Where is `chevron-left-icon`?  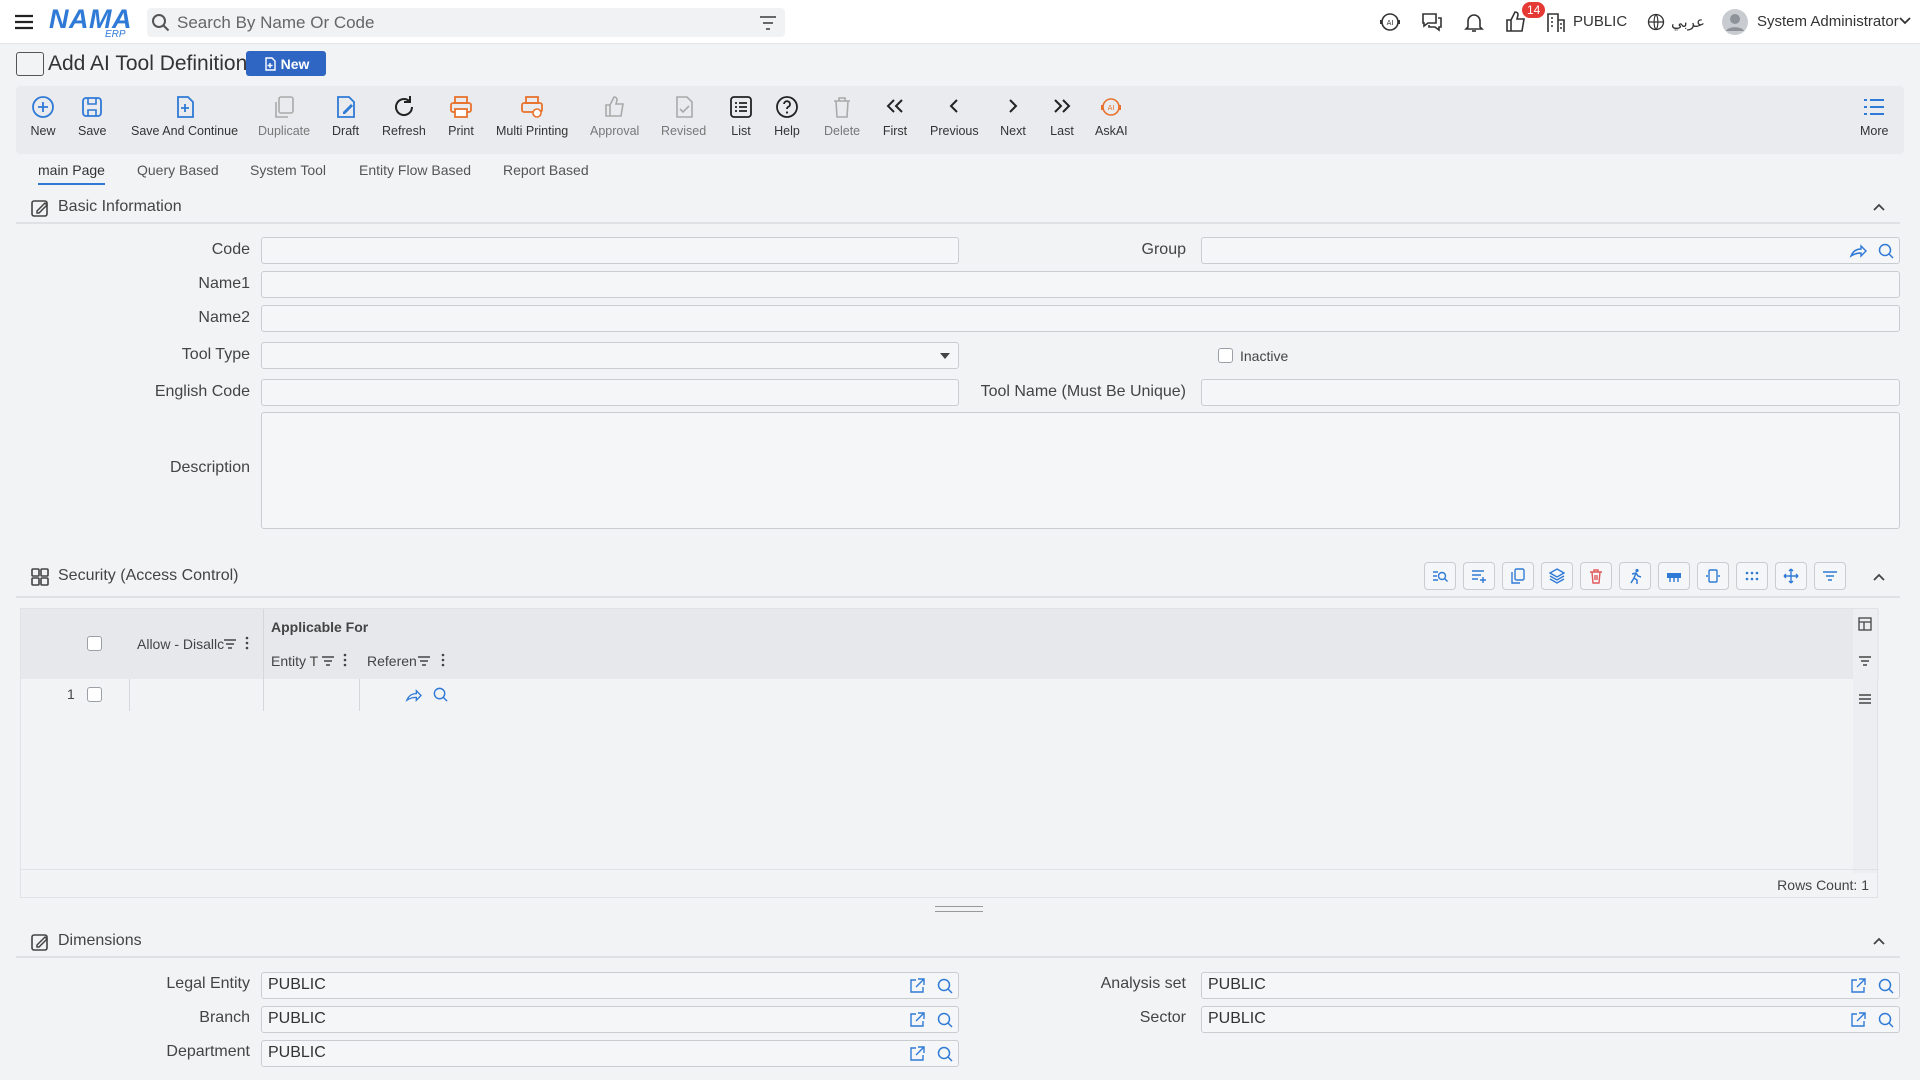
chevron-left-icon is located at coordinates (954, 106).